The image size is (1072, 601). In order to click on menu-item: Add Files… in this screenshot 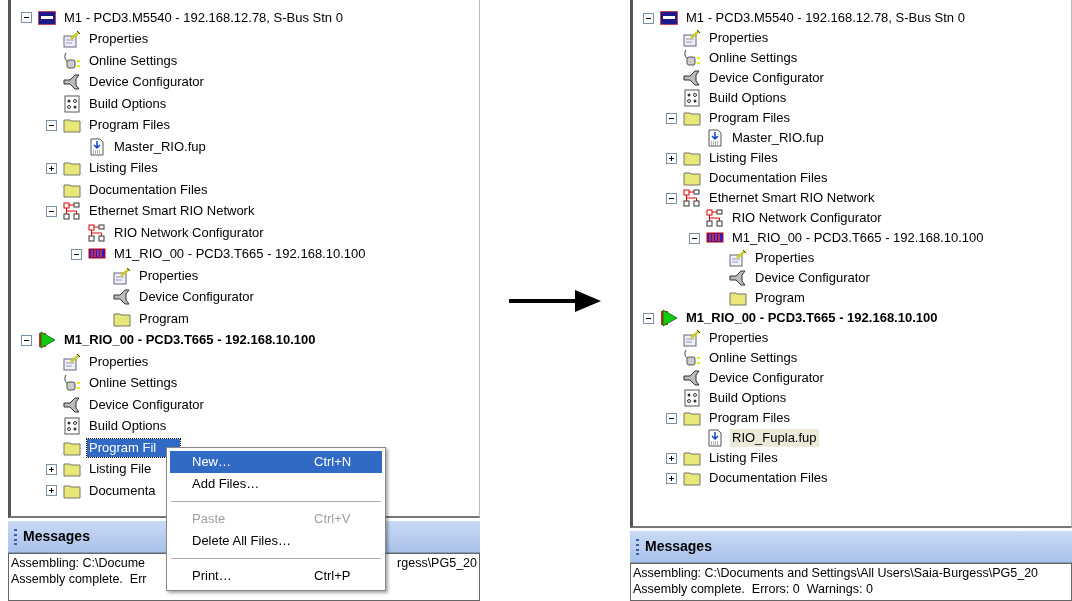, I will do `click(276, 484)`.